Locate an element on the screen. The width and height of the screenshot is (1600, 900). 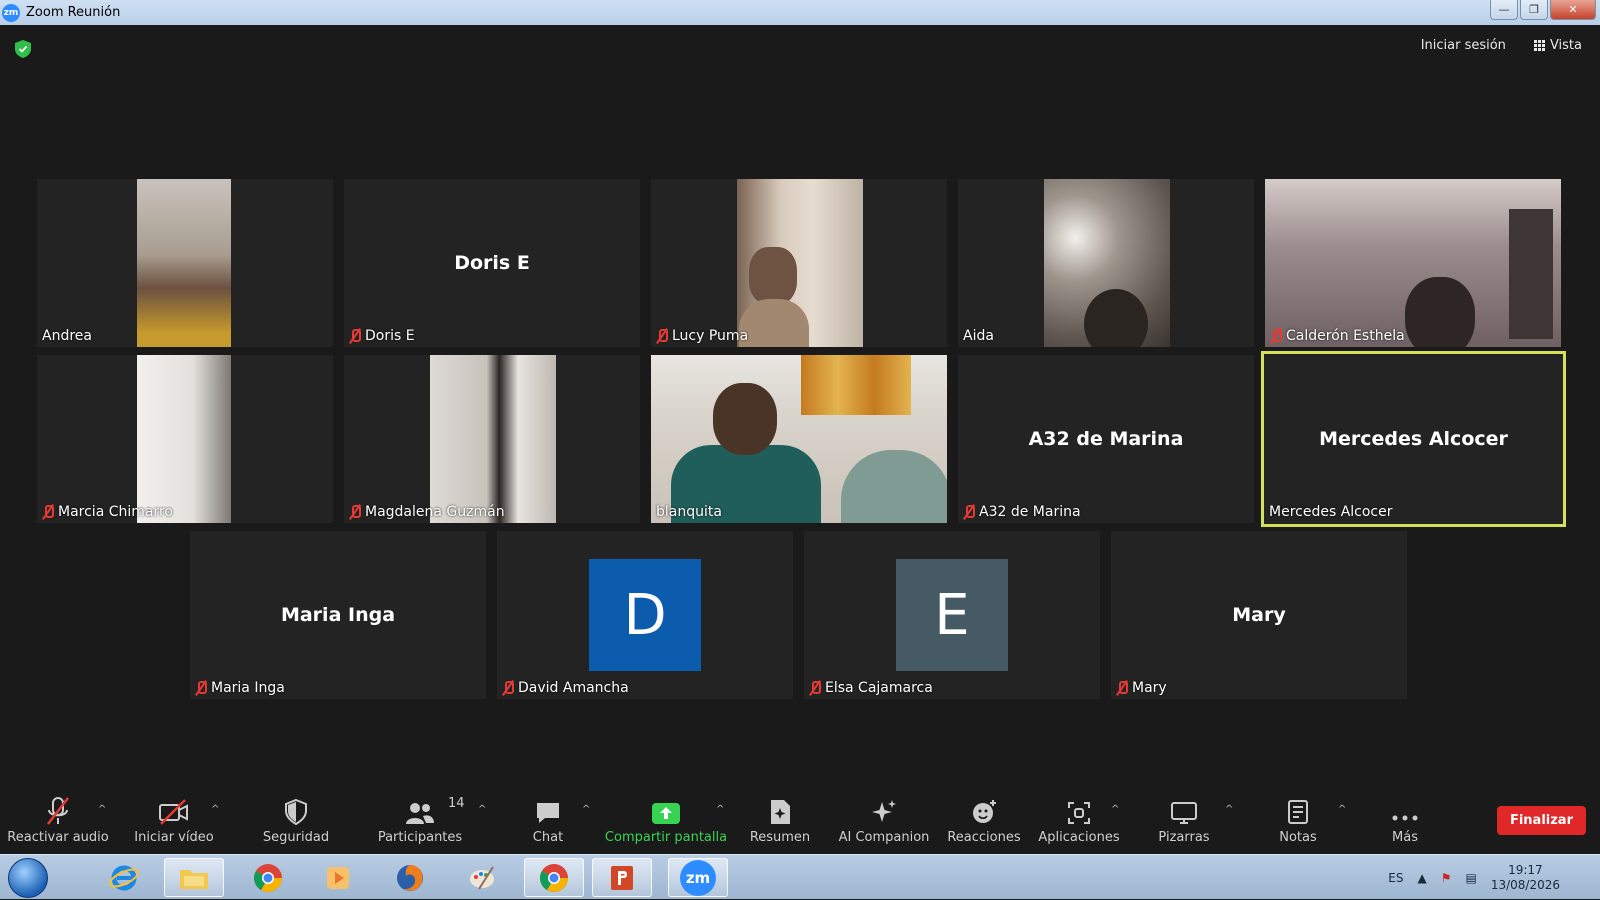
sign-in-button: Iniciar sesión is located at coordinates (1463, 45).